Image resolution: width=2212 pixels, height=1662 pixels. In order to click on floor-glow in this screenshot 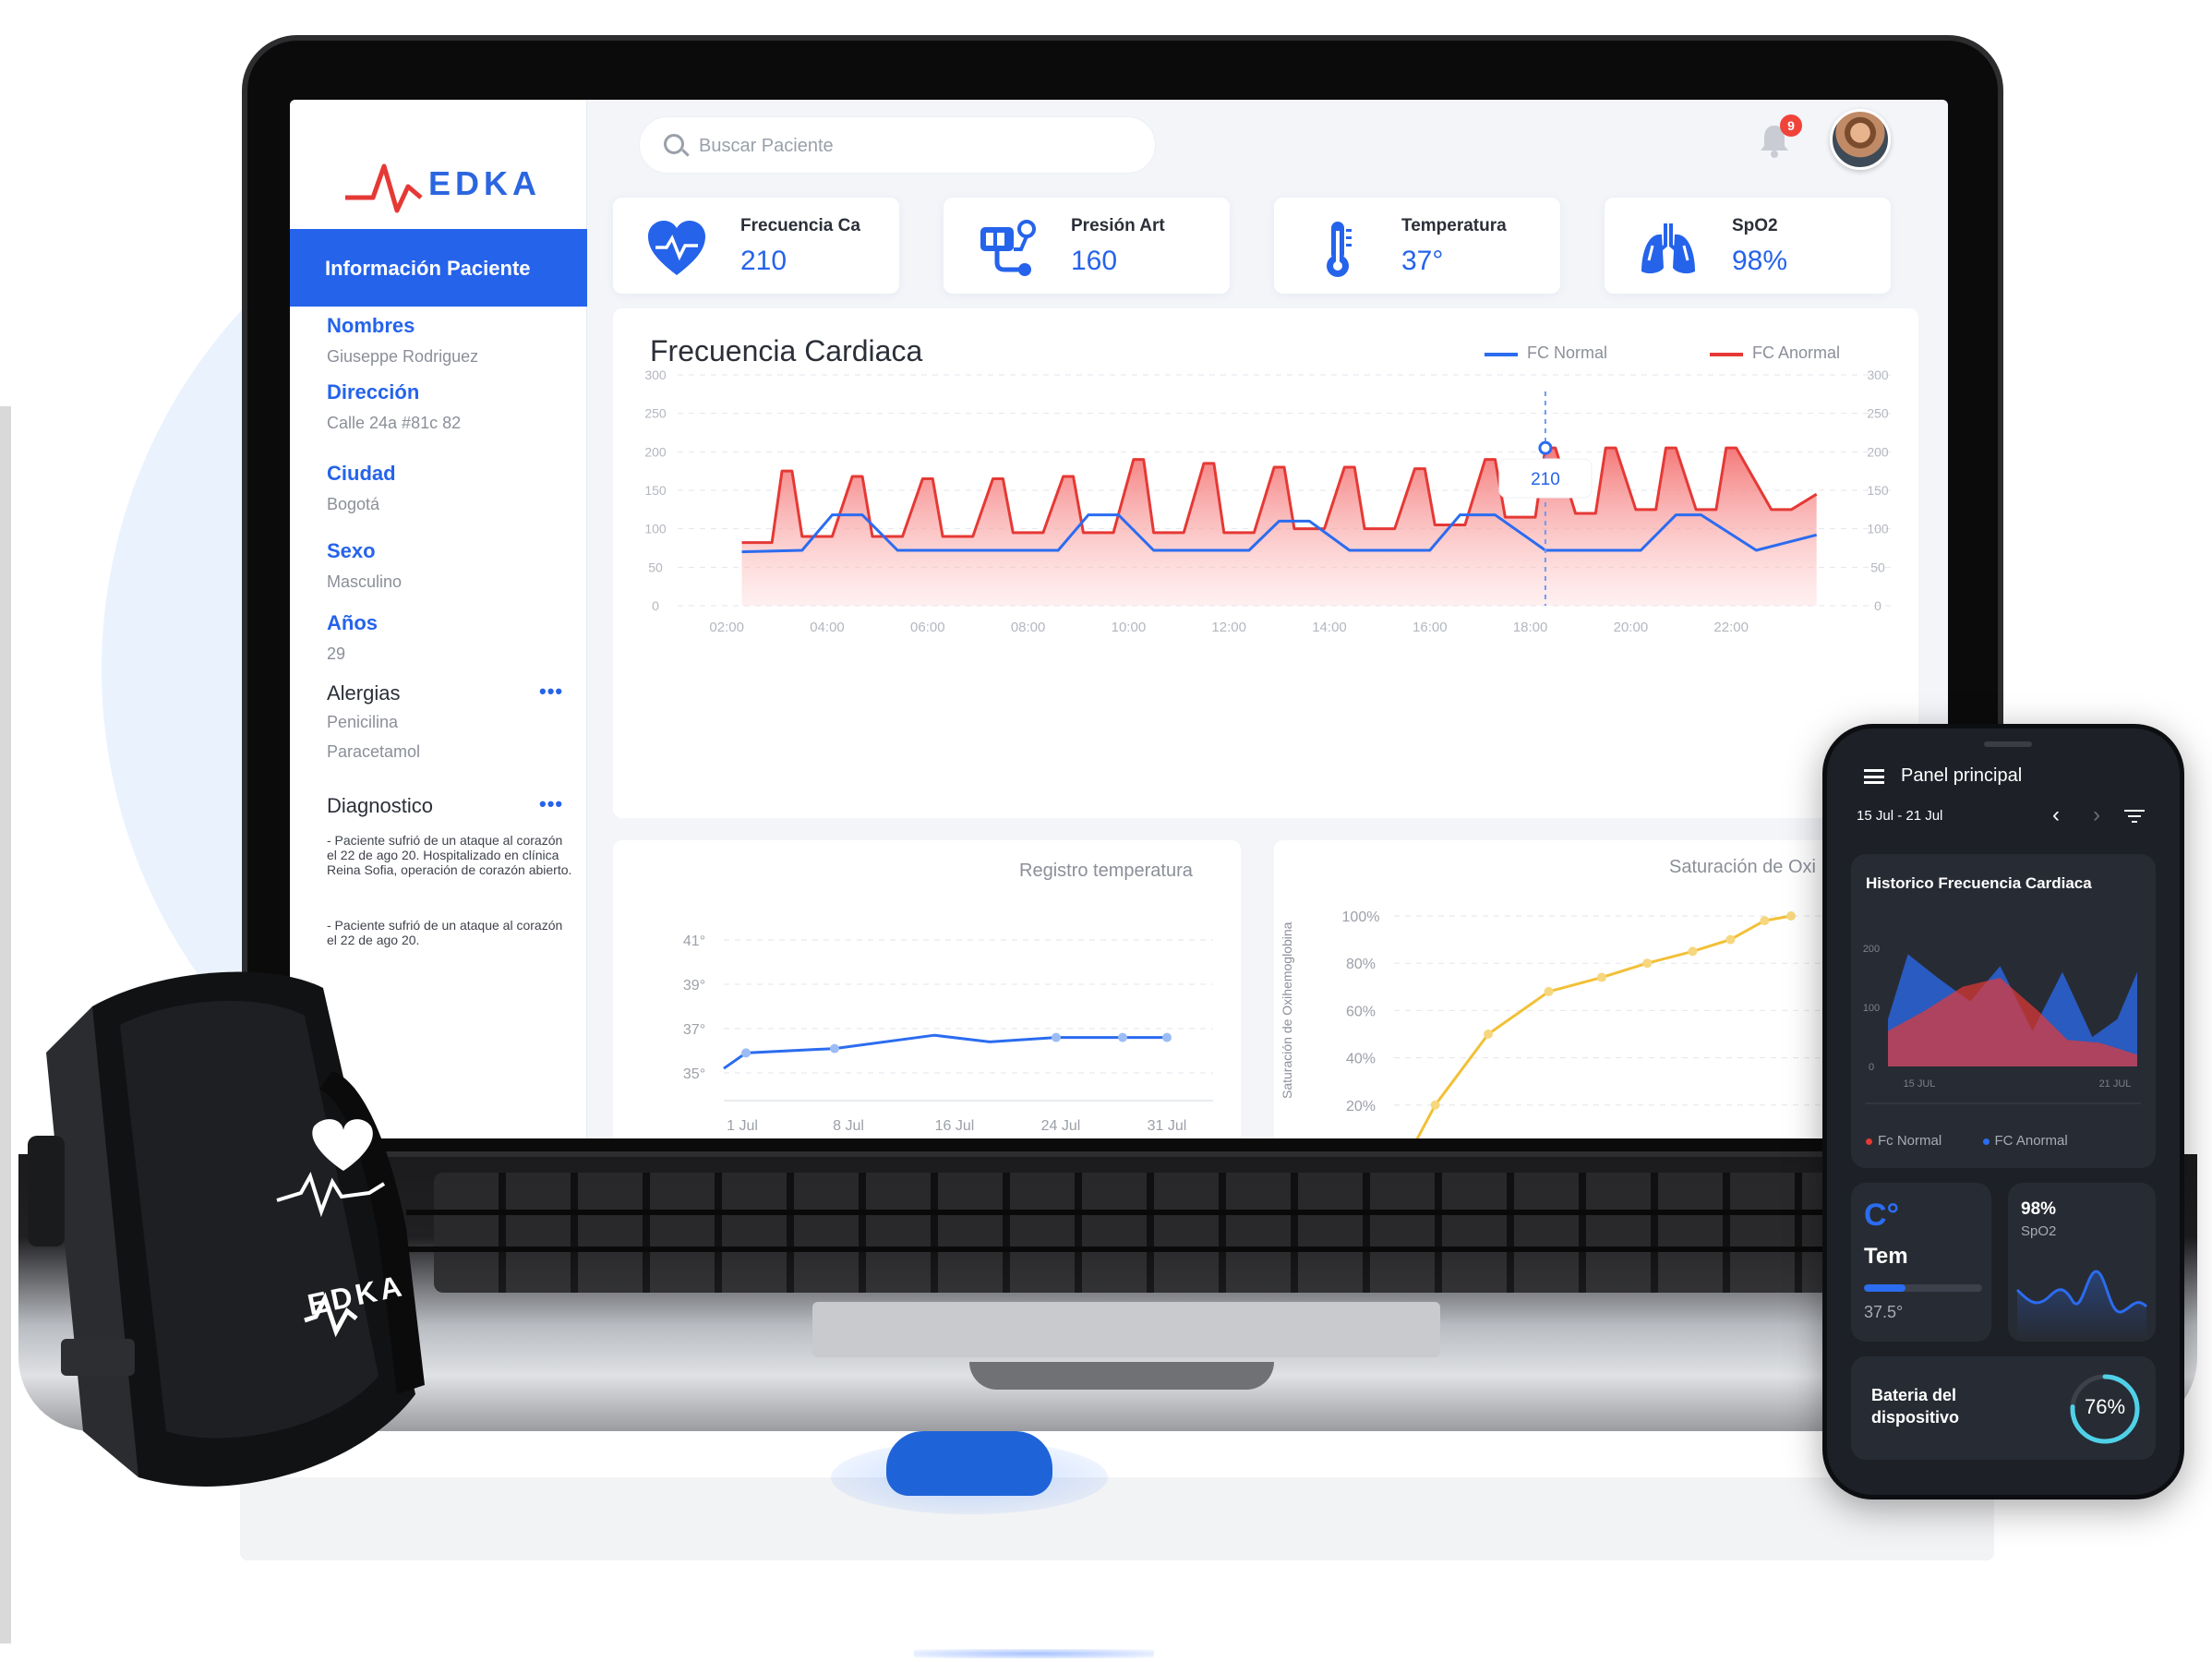, I will do `click(1034, 1653)`.